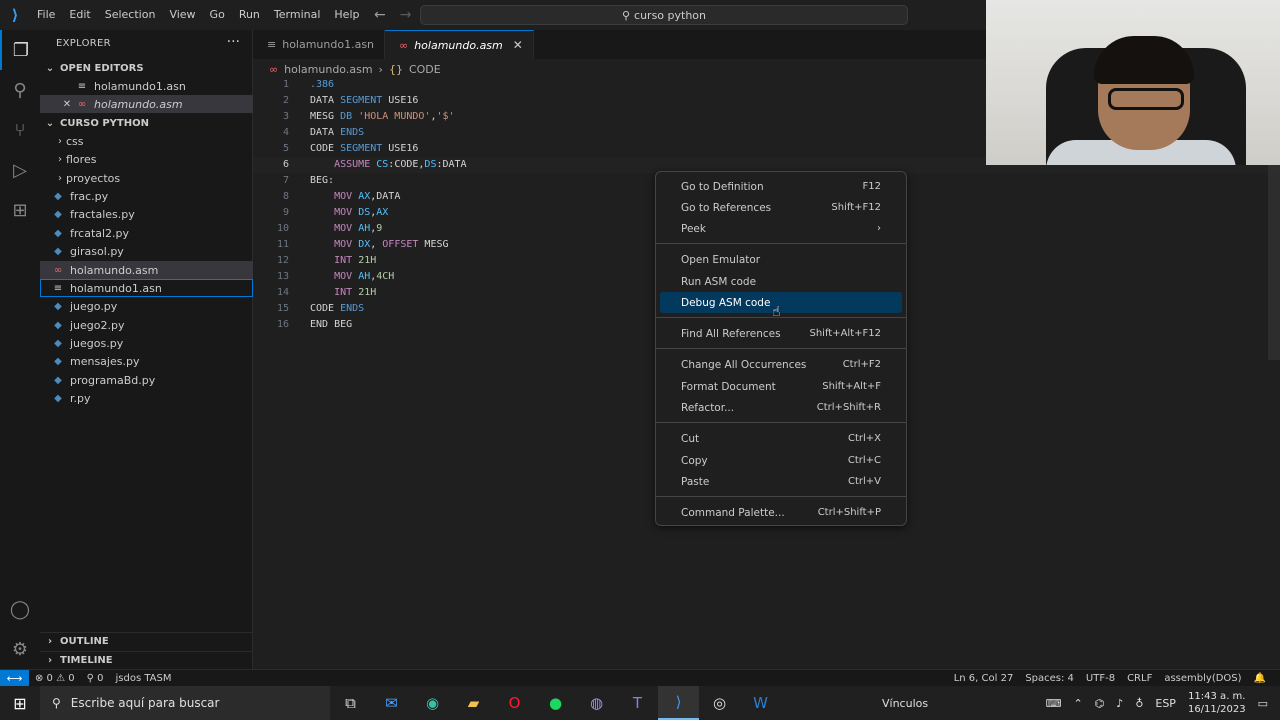 This screenshot has height=720, width=1280. Describe the element at coordinates (514, 703) in the screenshot. I see `opera-icon: O` at that location.